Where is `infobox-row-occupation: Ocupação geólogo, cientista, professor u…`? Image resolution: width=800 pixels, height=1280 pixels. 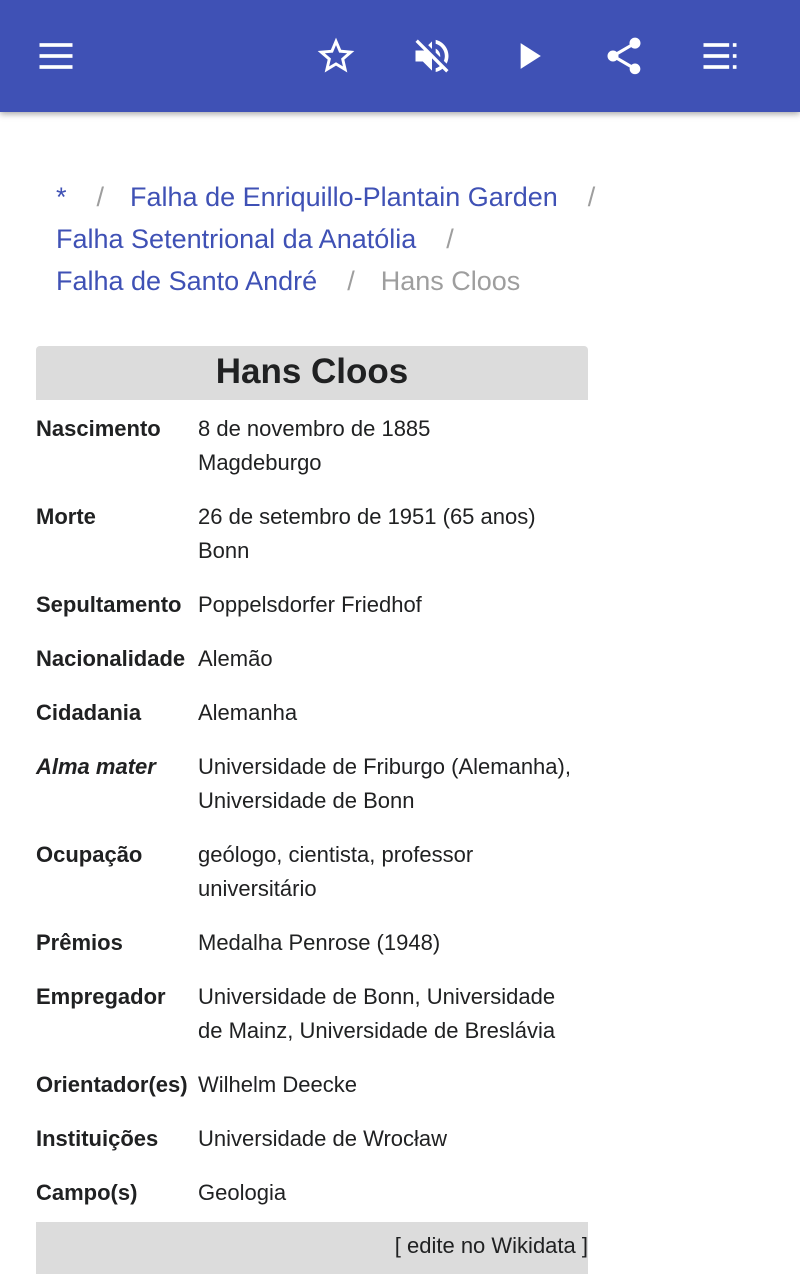
infobox-row-occupation: Ocupação geólogo, cientista, professor u… is located at coordinates (312, 870).